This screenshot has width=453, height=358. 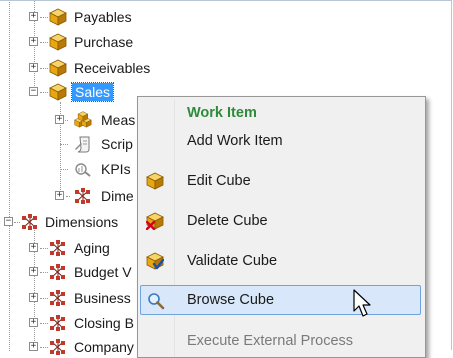 I want to click on menu-header-label: Work Item, so click(x=222, y=113).